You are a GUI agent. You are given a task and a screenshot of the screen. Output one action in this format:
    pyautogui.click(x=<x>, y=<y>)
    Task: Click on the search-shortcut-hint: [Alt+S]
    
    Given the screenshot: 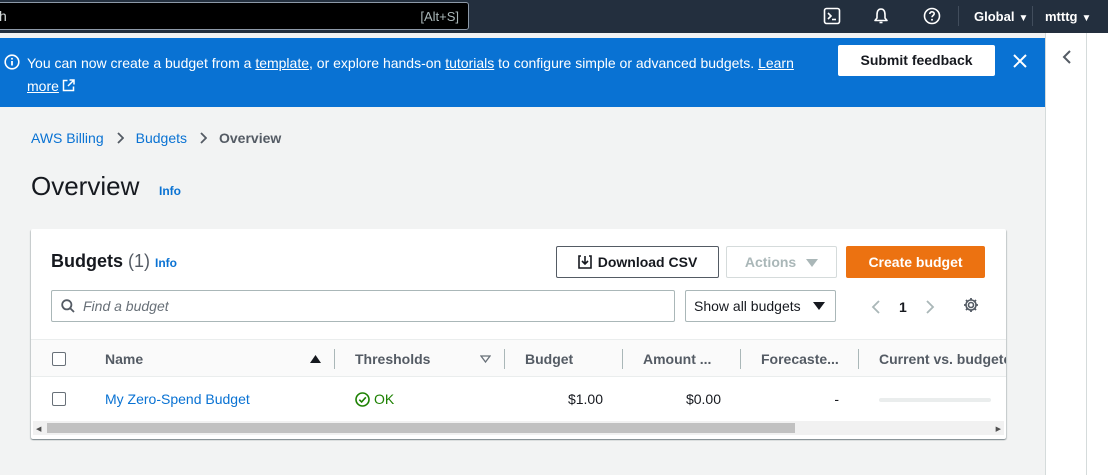 What is the action you would take?
    pyautogui.click(x=439, y=16)
    